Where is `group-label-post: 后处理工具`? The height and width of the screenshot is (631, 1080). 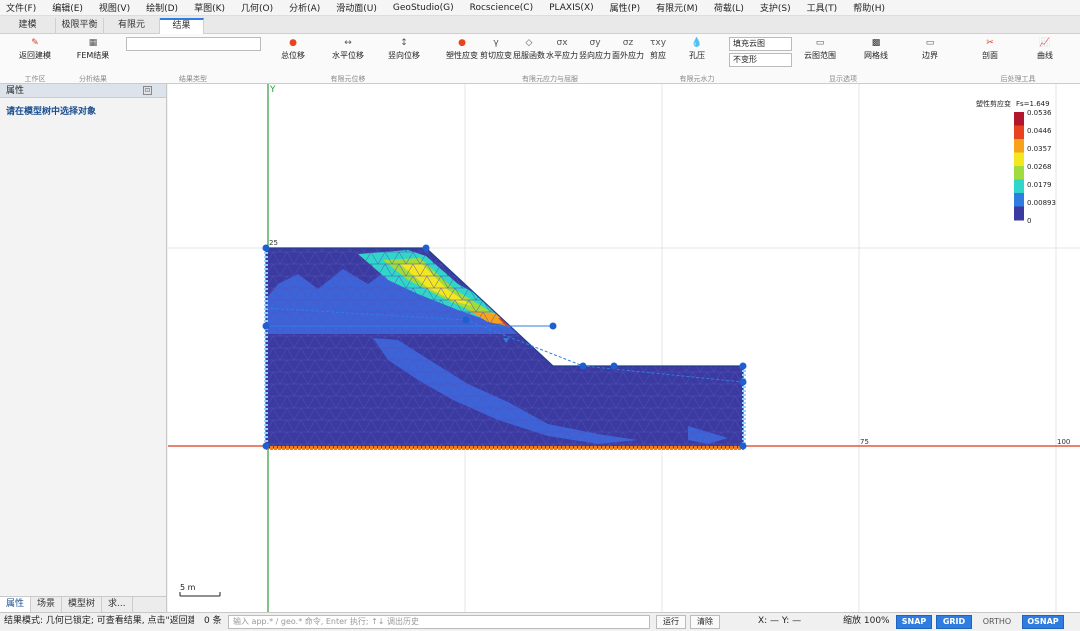 group-label-post: 后处理工具 is located at coordinates (1018, 79).